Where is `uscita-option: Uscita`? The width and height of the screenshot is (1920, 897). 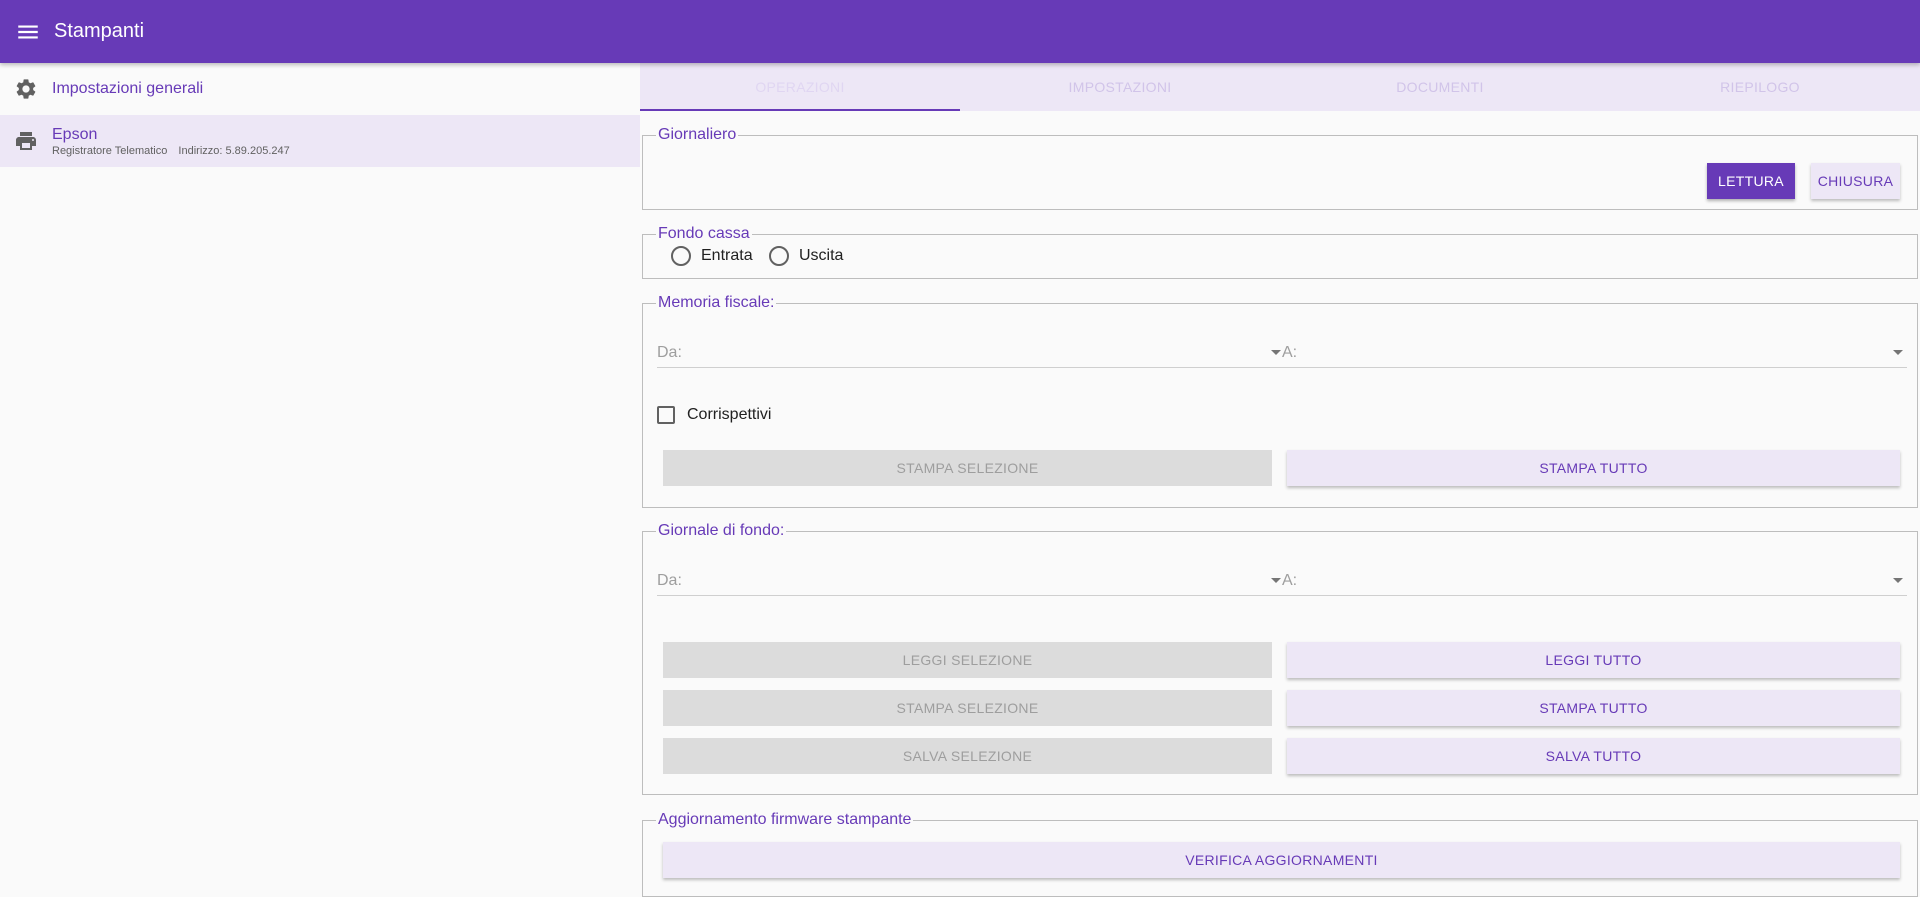 uscita-option: Uscita is located at coordinates (806, 256).